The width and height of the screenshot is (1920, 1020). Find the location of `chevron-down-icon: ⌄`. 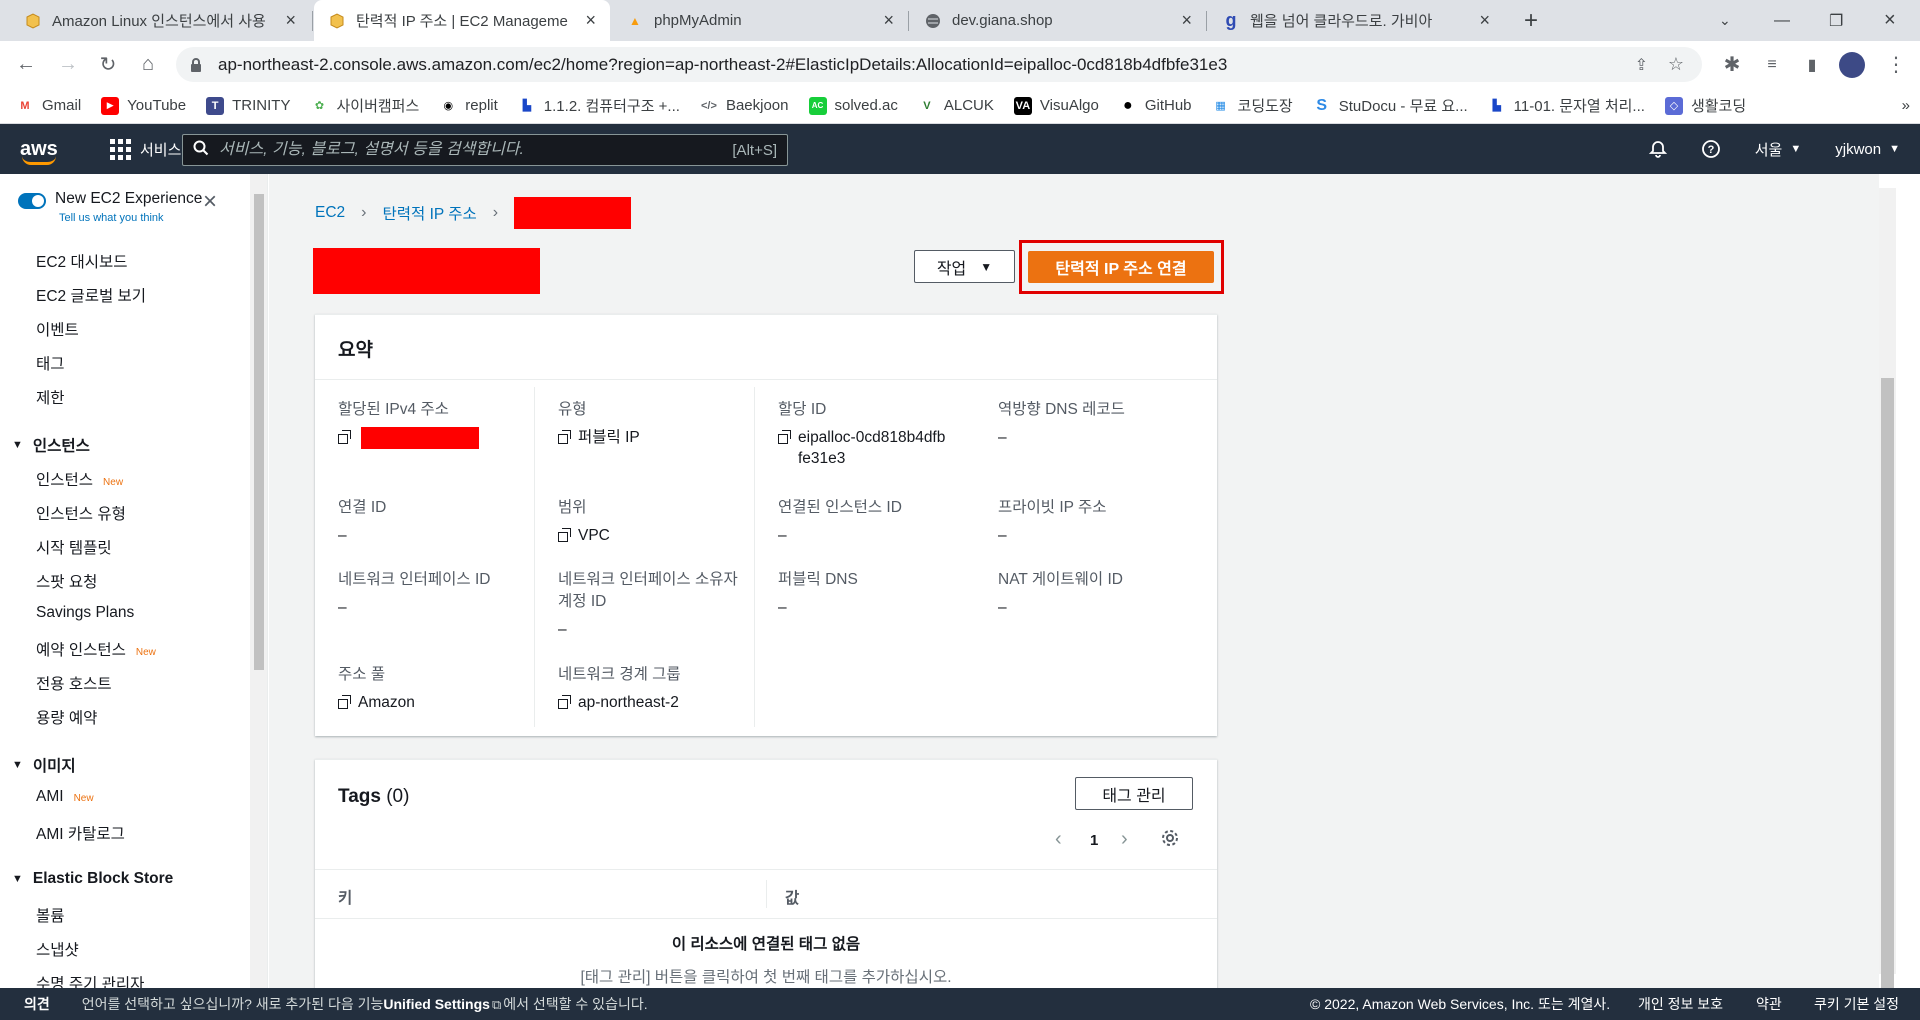

chevron-down-icon: ⌄ is located at coordinates (1725, 20).